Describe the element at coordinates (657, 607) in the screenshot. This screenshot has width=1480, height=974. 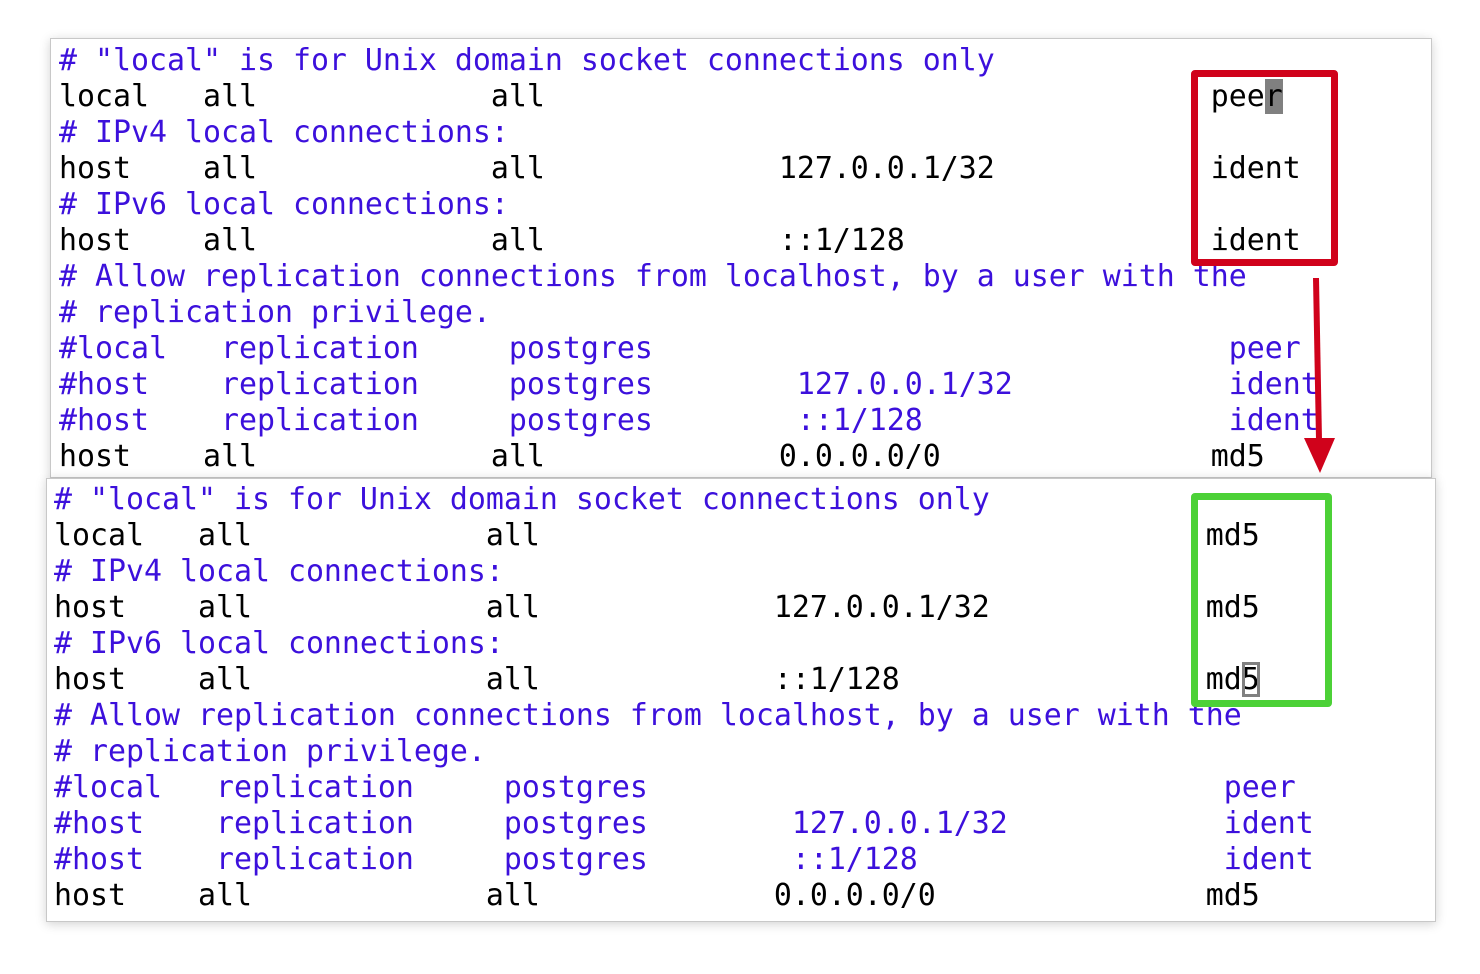
I see `line-text: host all all 127.0.0.1/32 md5` at that location.